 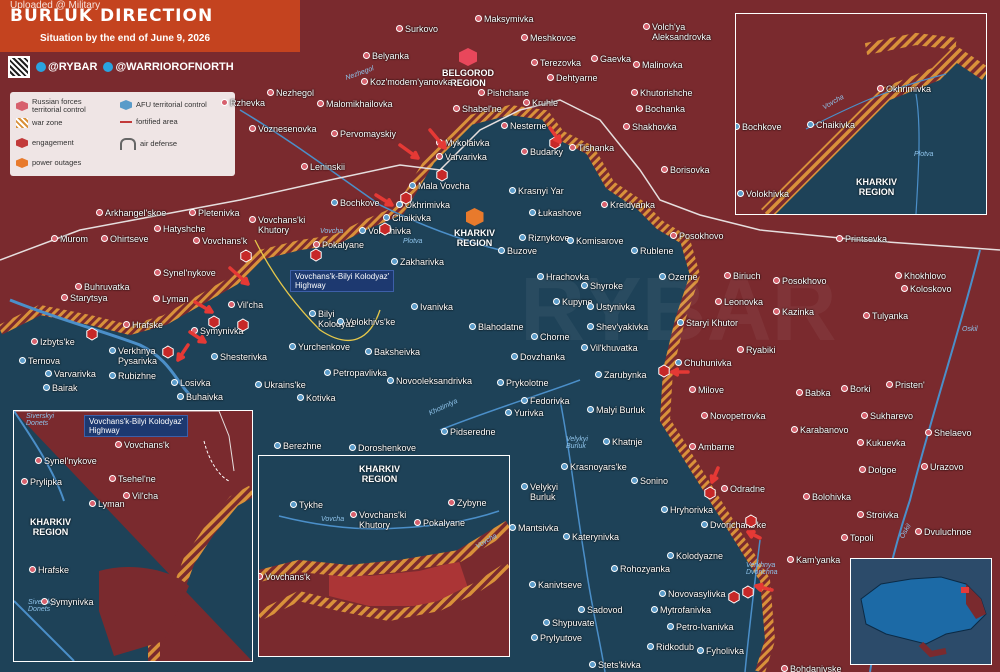 I want to click on town-marker-riznykove, so click(x=522, y=237).